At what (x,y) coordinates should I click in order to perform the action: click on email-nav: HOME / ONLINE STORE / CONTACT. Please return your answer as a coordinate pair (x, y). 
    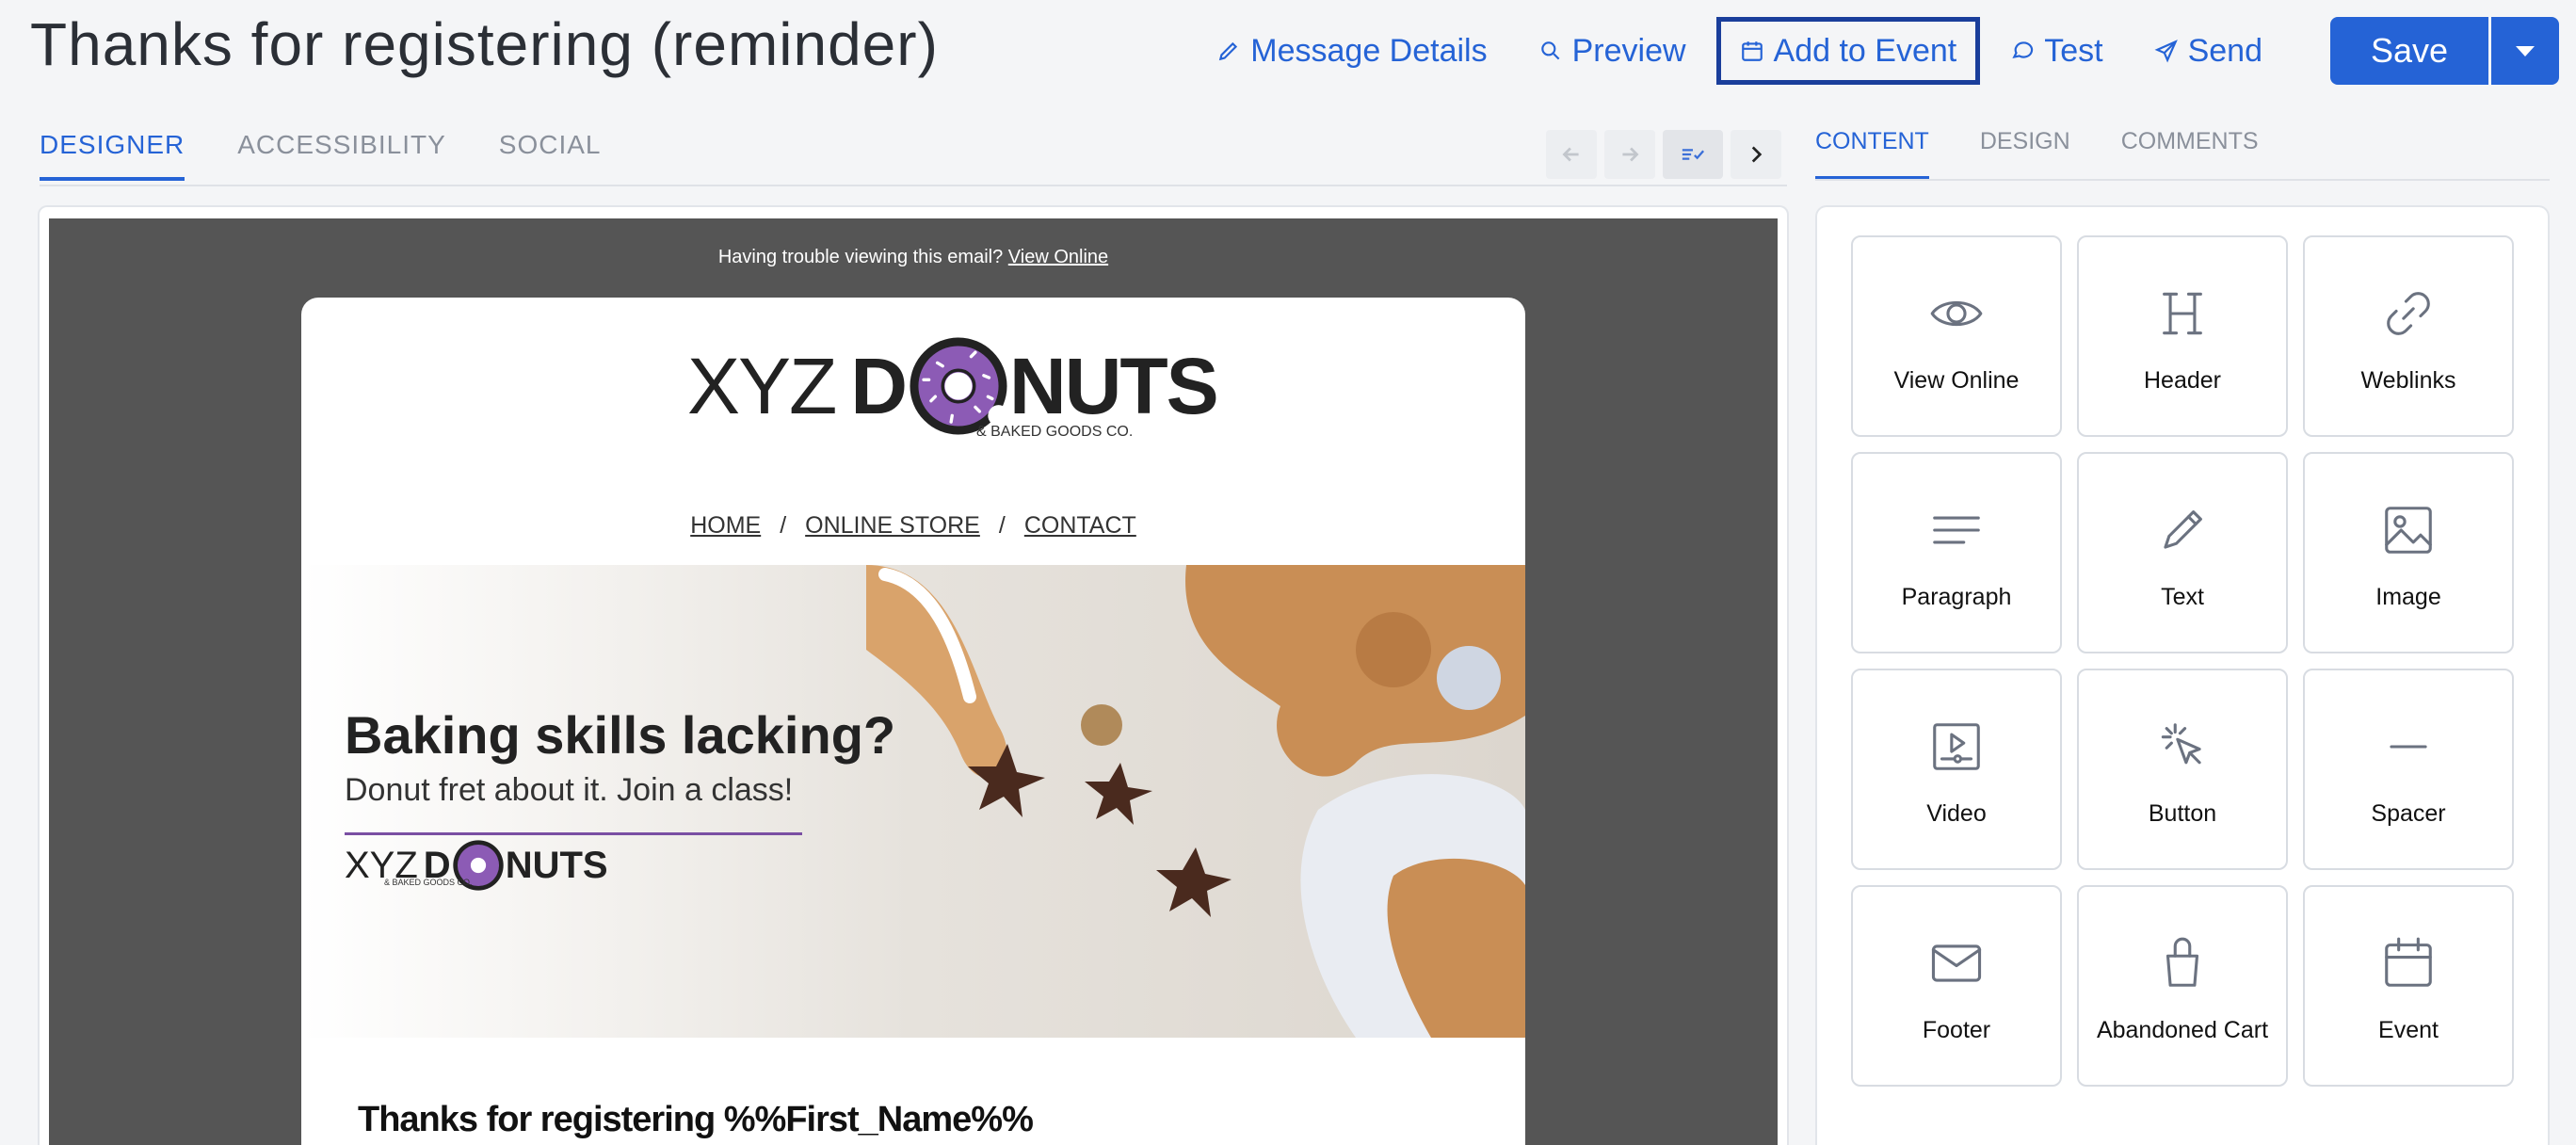
    Looking at the image, I should click on (913, 526).